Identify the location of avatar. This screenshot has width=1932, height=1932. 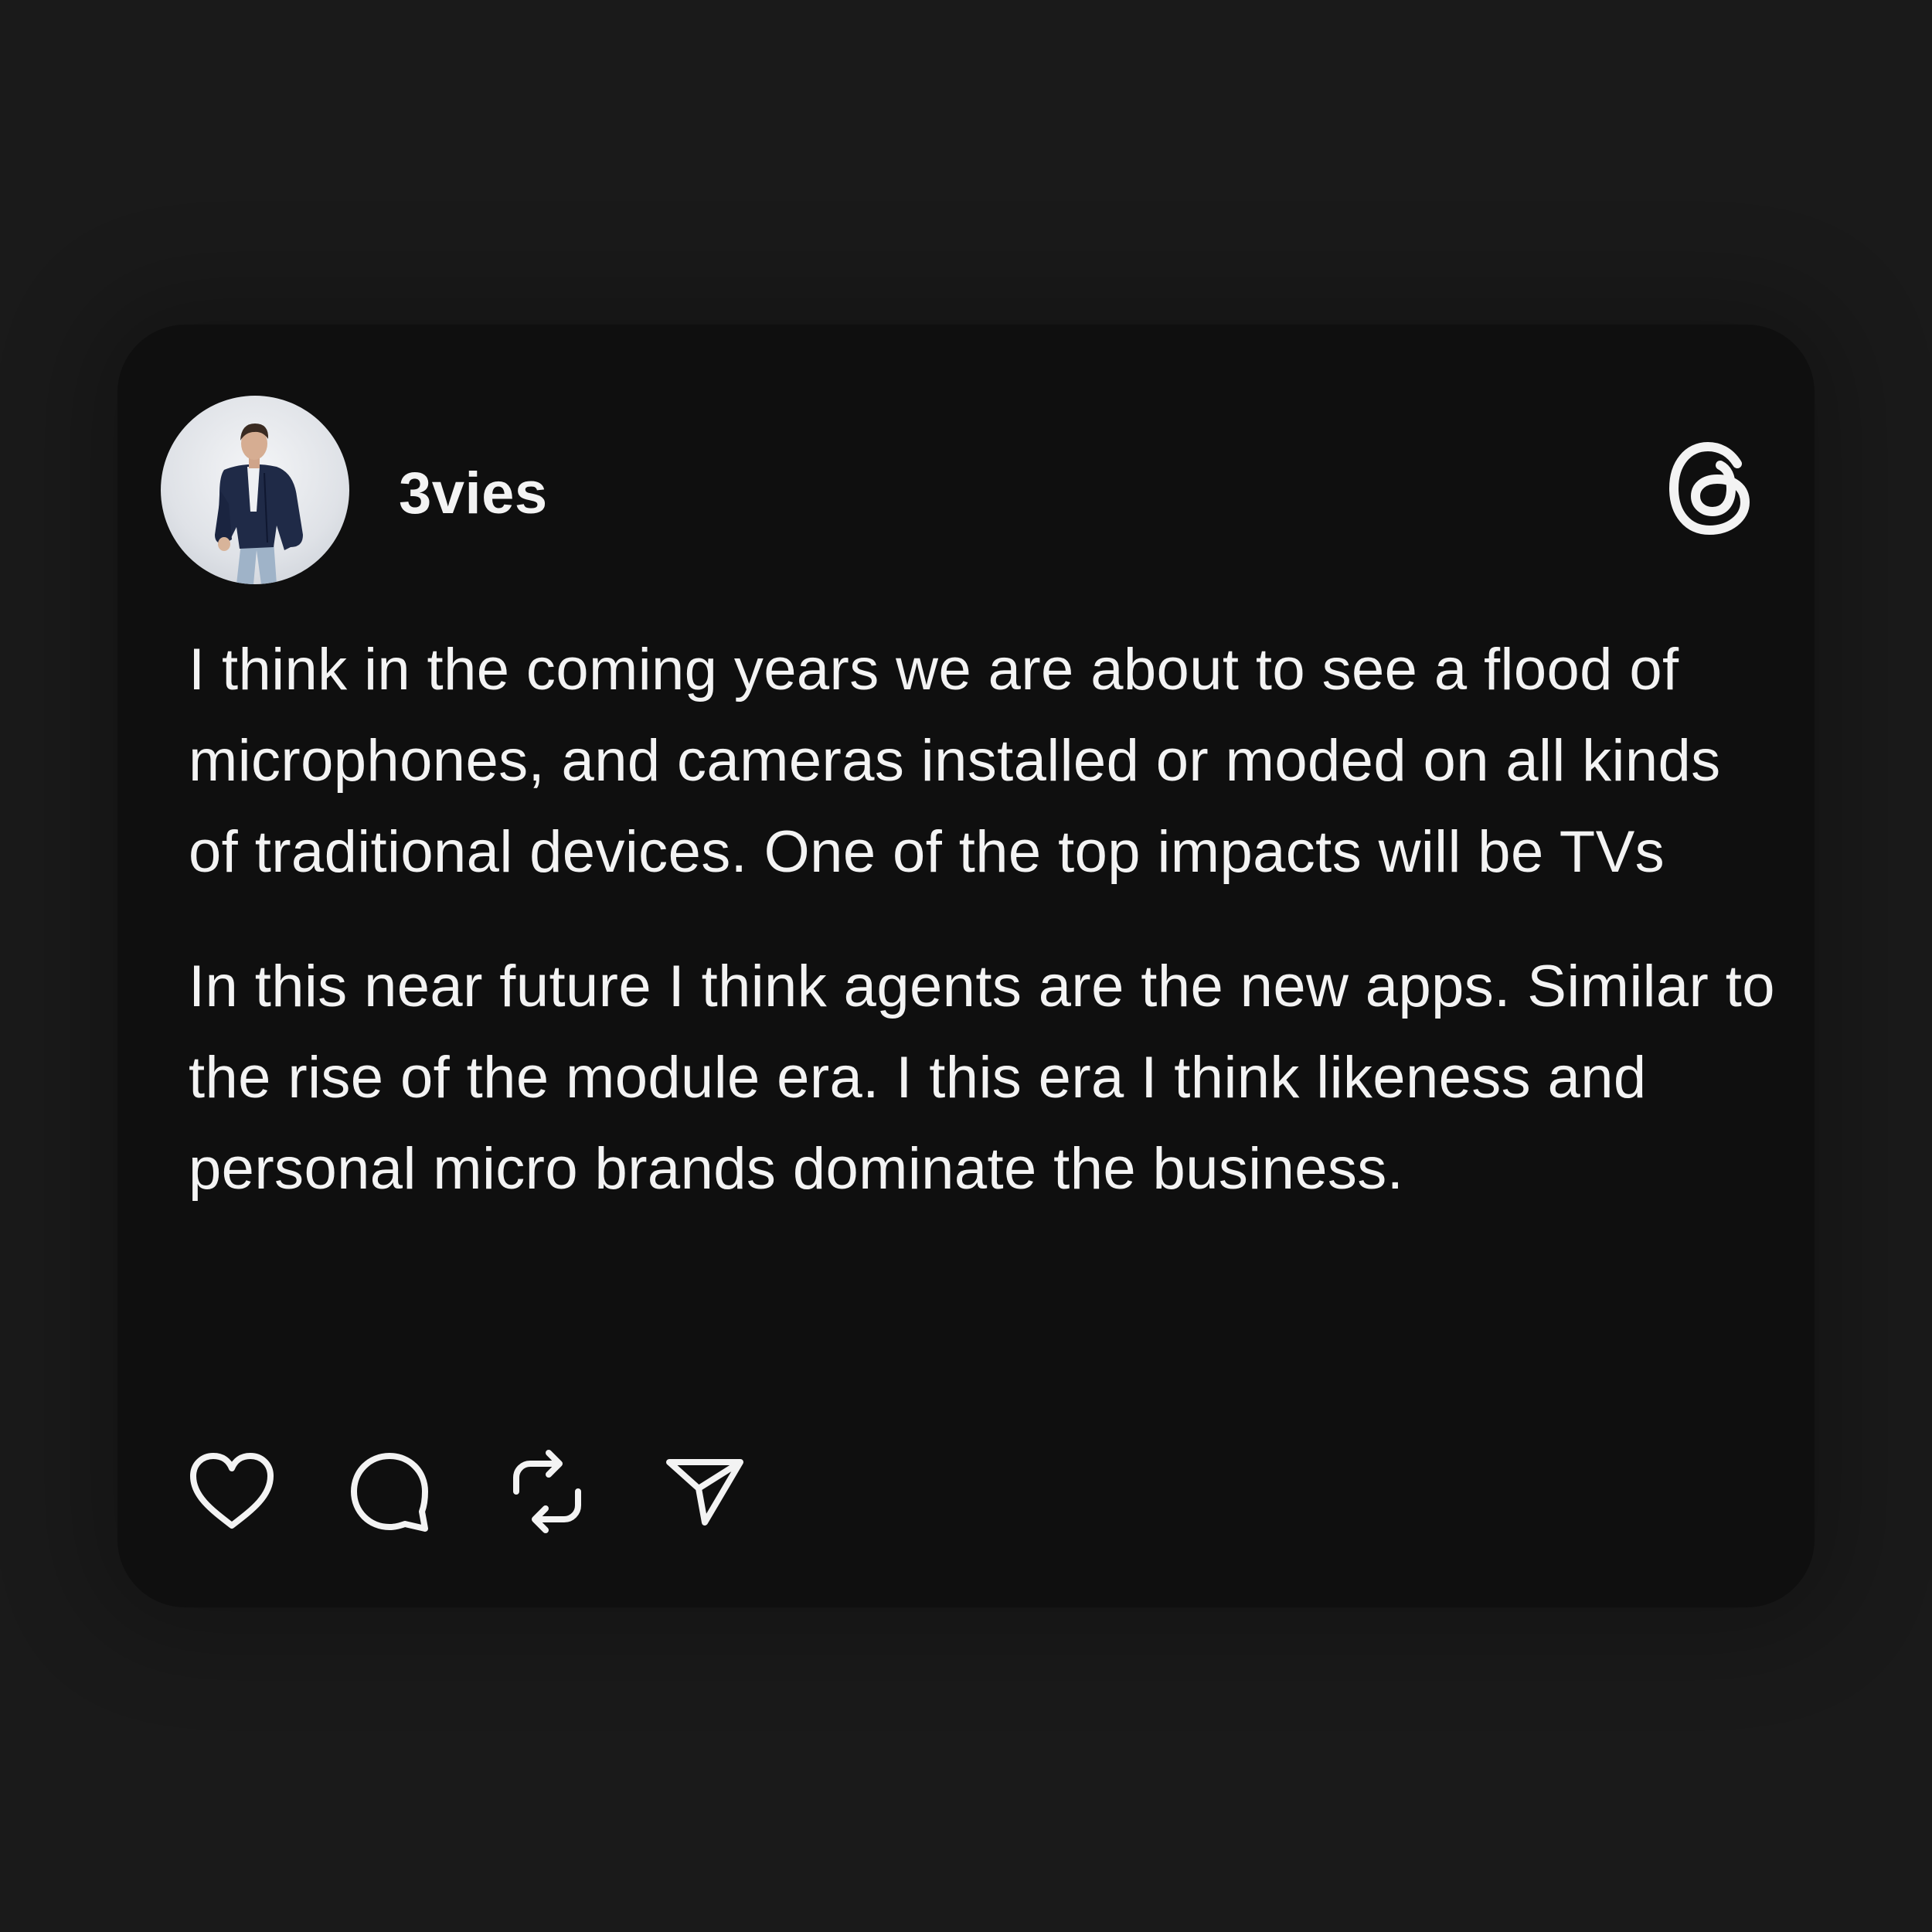
(255, 490).